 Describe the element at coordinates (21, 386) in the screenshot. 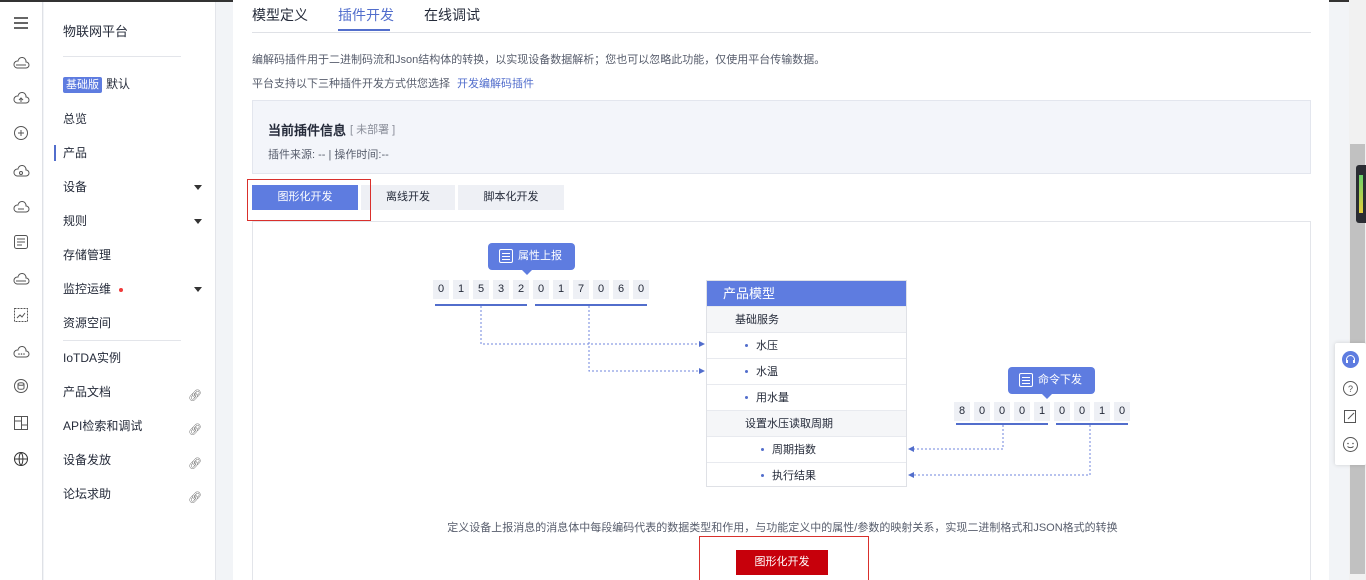

I see `database-icon` at that location.